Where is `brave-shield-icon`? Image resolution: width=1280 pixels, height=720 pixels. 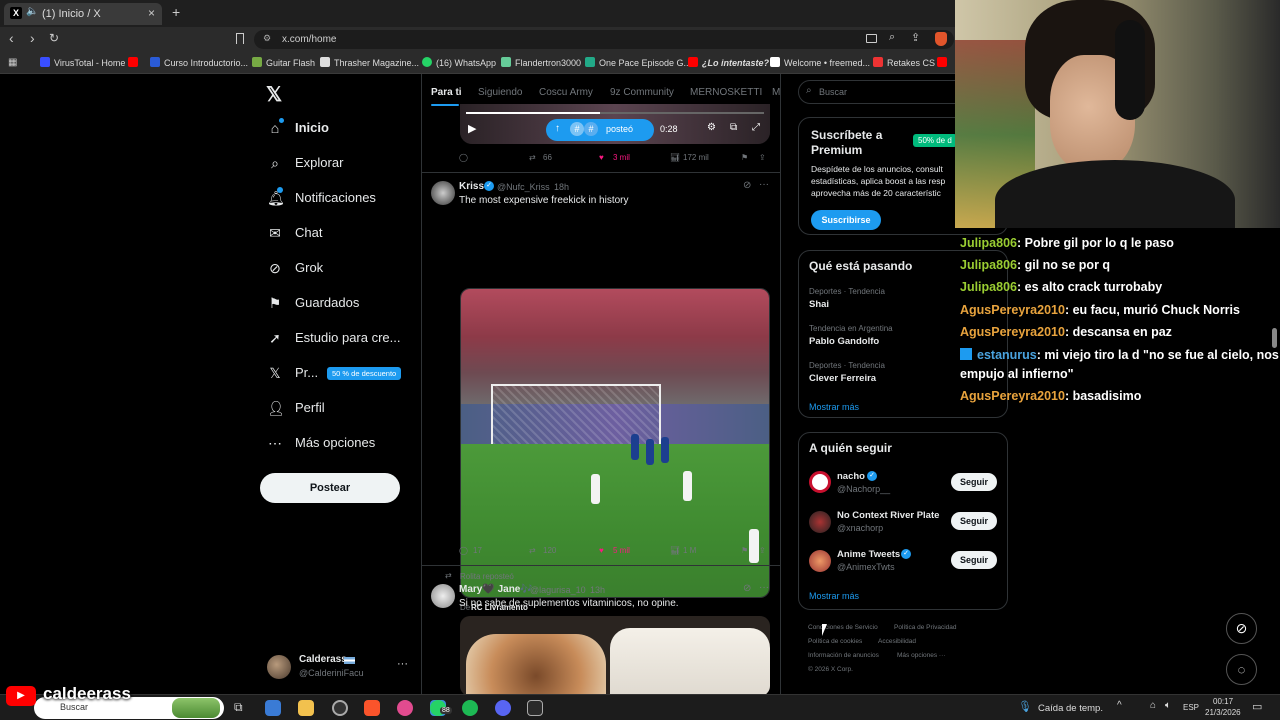 brave-shield-icon is located at coordinates (941, 39).